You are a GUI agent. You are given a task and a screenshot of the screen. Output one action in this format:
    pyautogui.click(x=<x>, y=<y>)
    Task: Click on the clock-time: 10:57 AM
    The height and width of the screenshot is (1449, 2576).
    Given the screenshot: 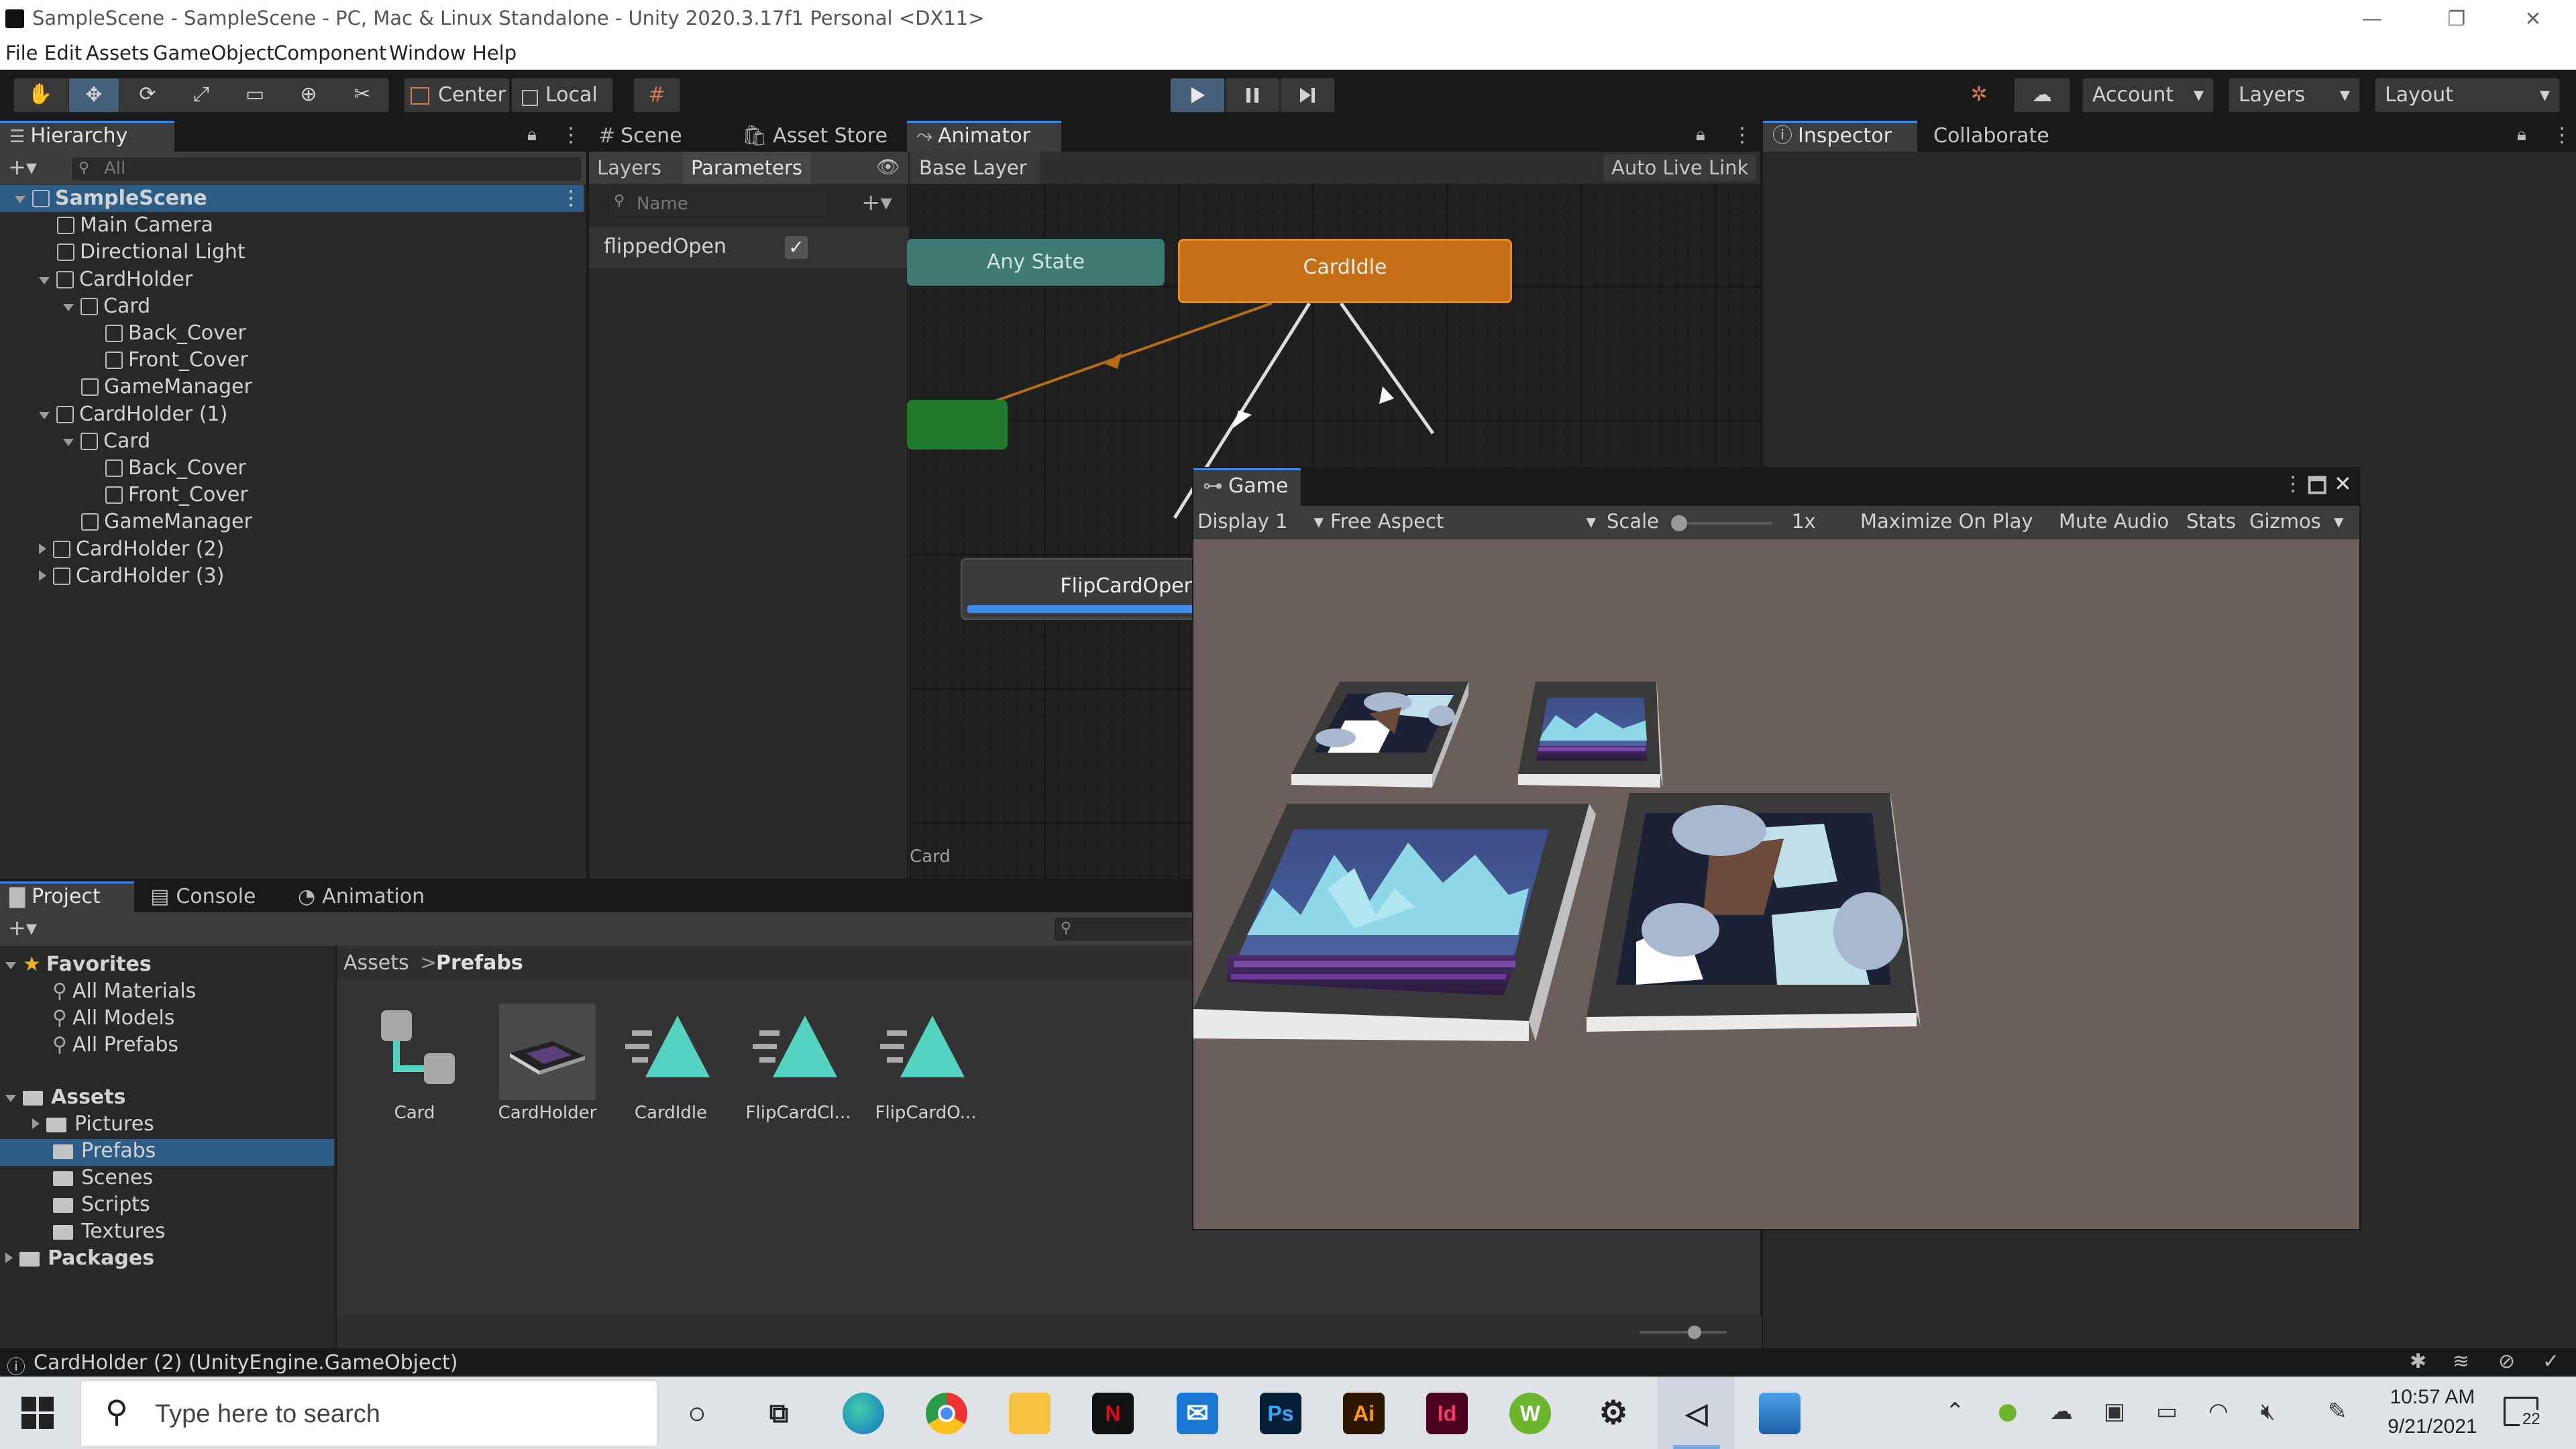 What is the action you would take?
    pyautogui.click(x=2432, y=1397)
    